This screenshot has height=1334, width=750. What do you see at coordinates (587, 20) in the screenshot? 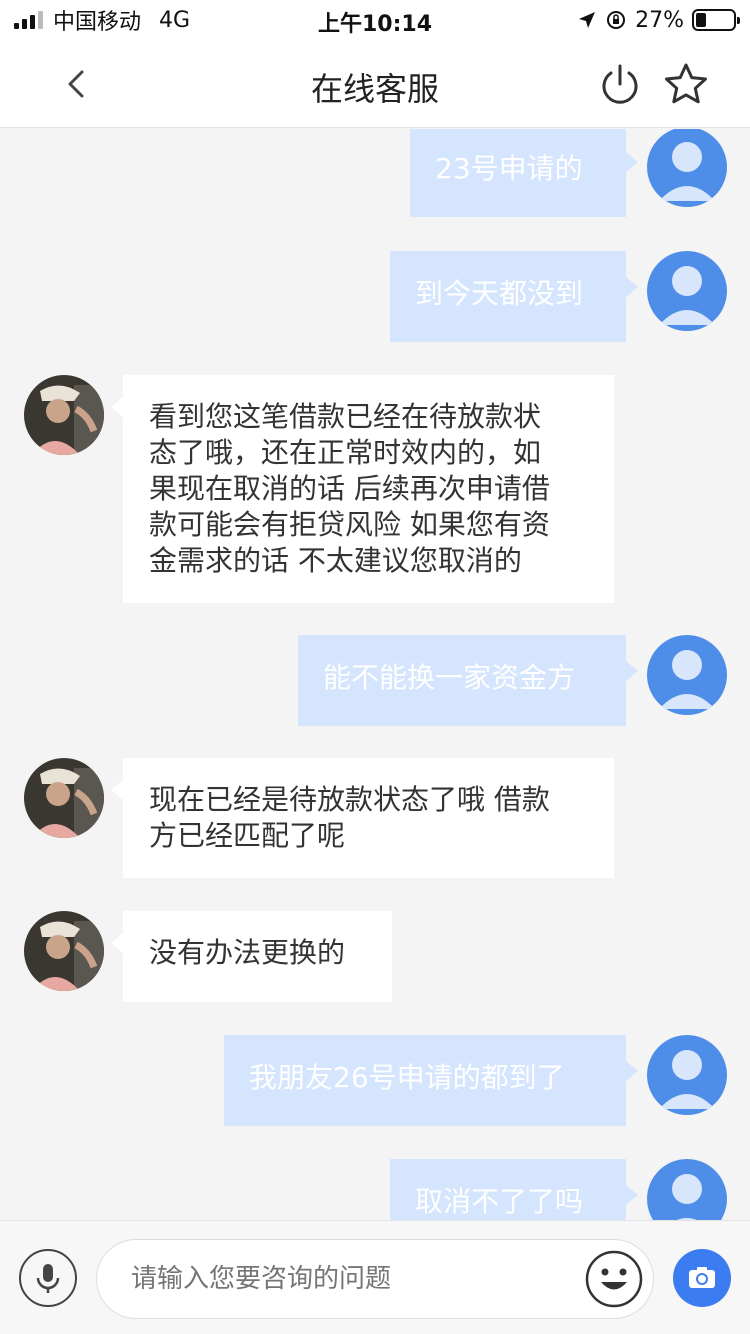
I see `location-arrow-icon` at bounding box center [587, 20].